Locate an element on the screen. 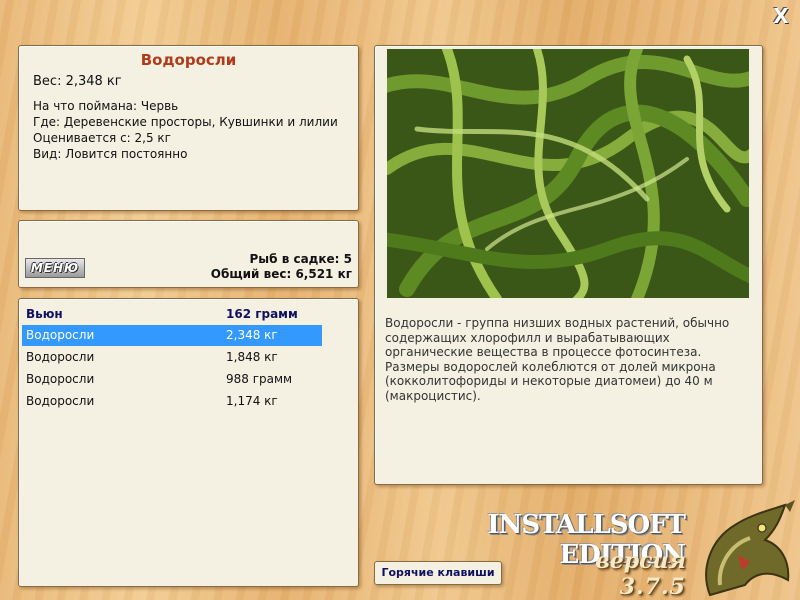 This screenshot has height=600, width=800. kind-line: Вид: Ловится постоянно is located at coordinates (110, 154).